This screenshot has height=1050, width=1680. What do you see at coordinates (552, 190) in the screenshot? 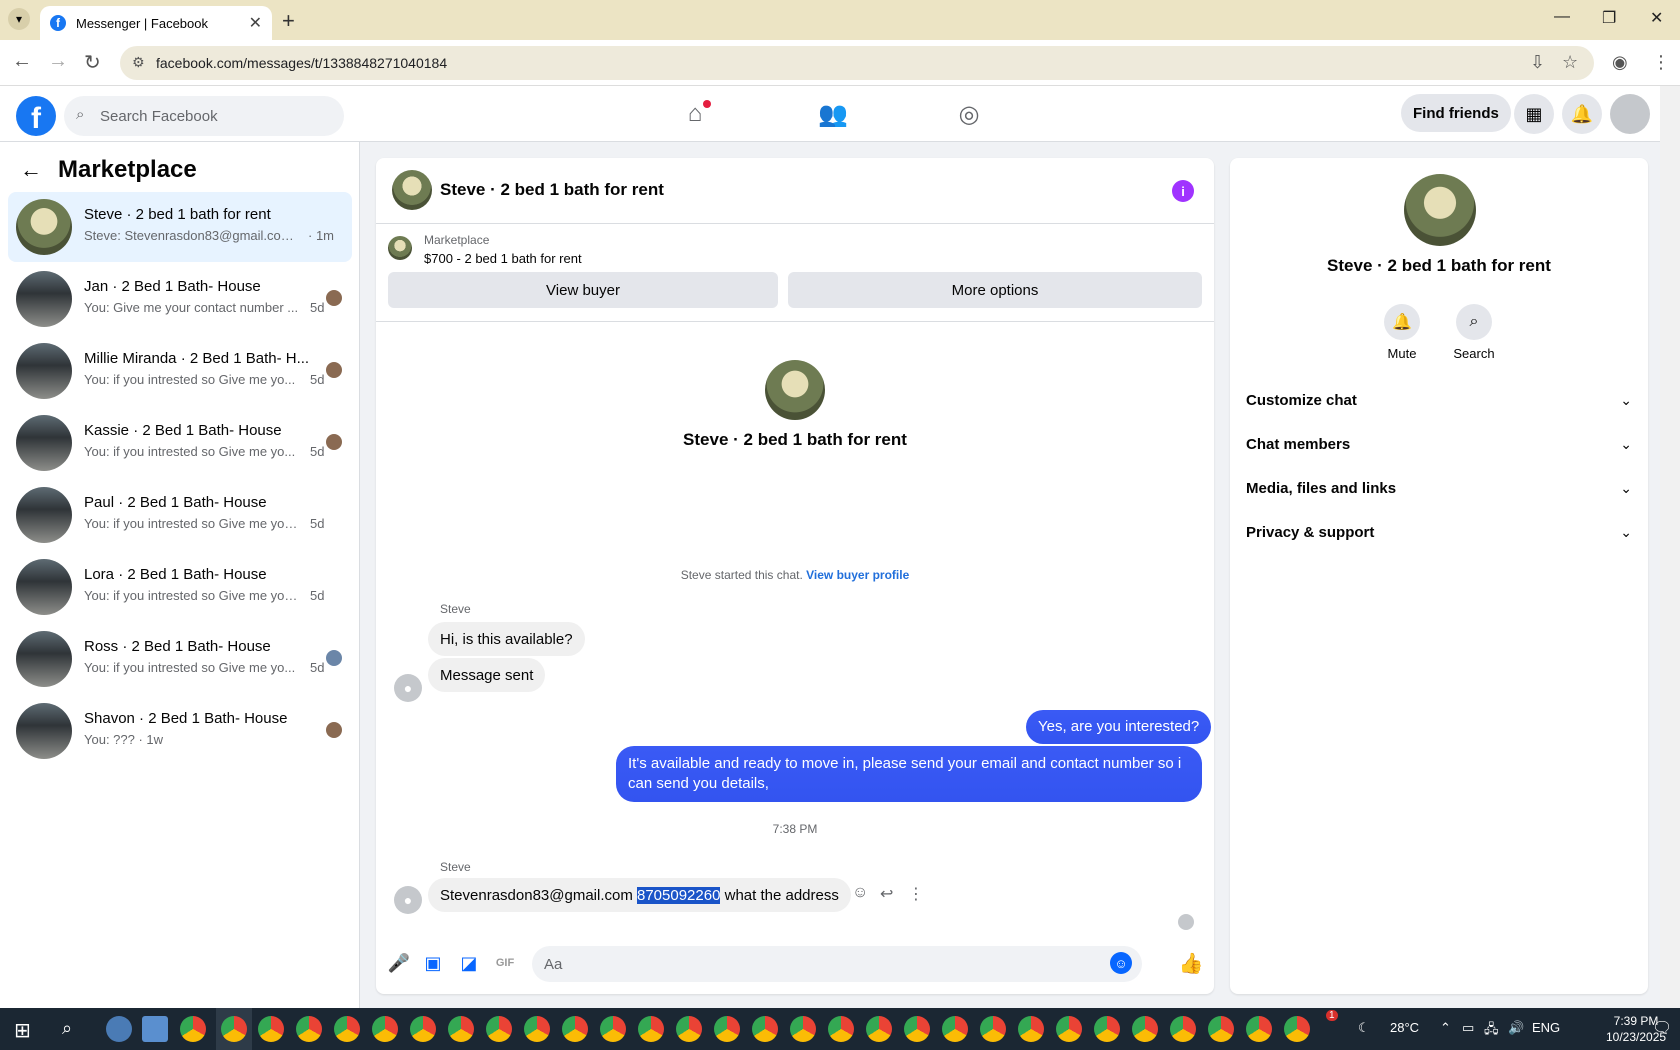
I see `chat-header-title: Steve · 2 bed 1 bath for rent` at bounding box center [552, 190].